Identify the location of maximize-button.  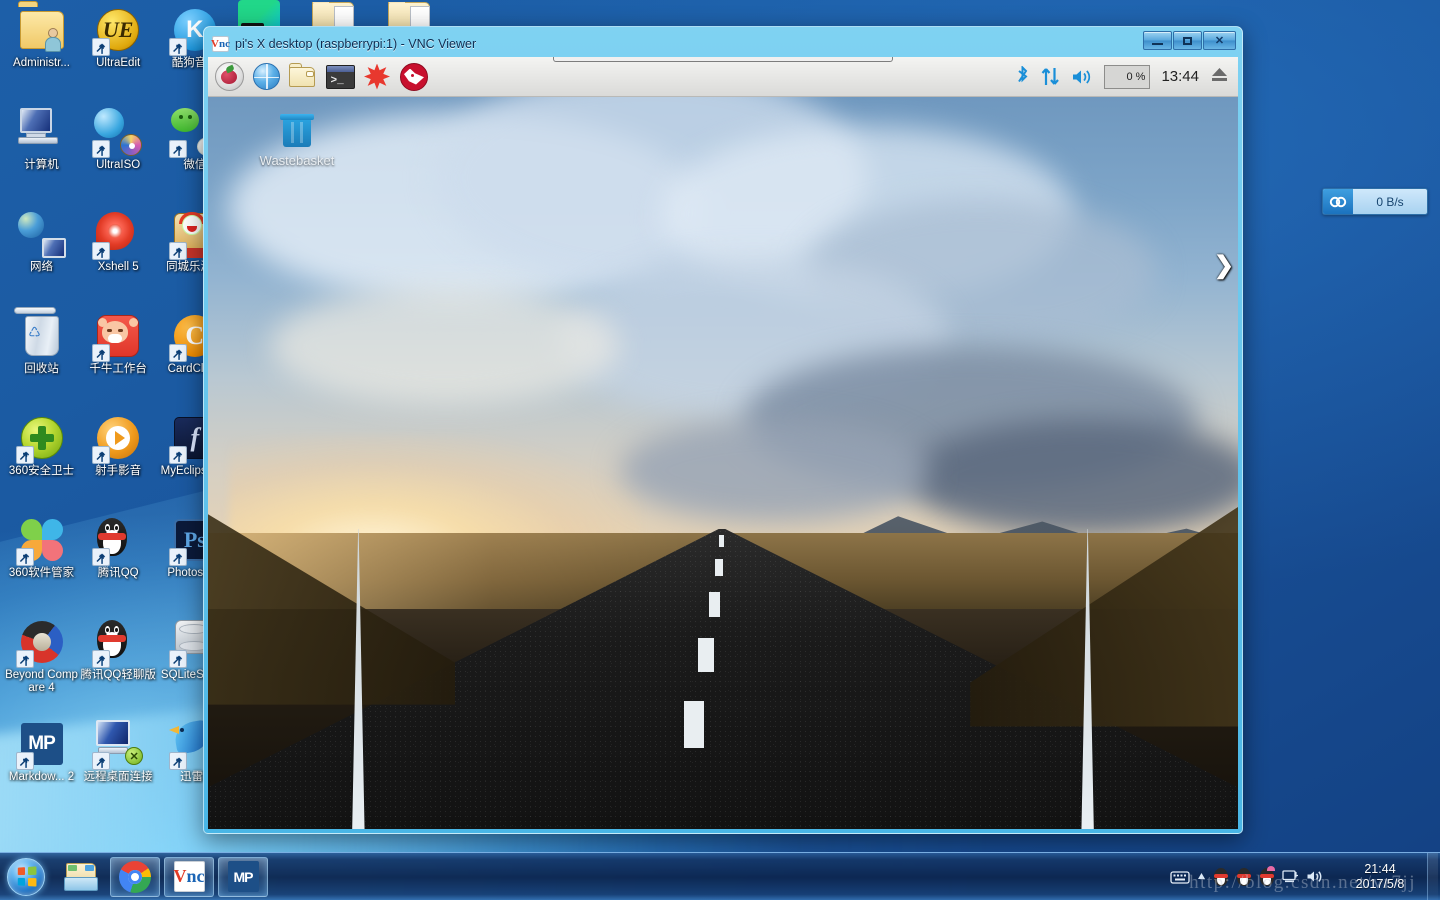
(1187, 40).